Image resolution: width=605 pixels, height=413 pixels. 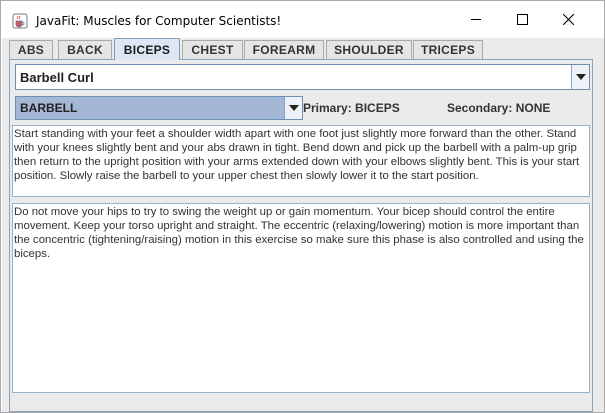 I want to click on maximize-button, so click(x=522, y=19).